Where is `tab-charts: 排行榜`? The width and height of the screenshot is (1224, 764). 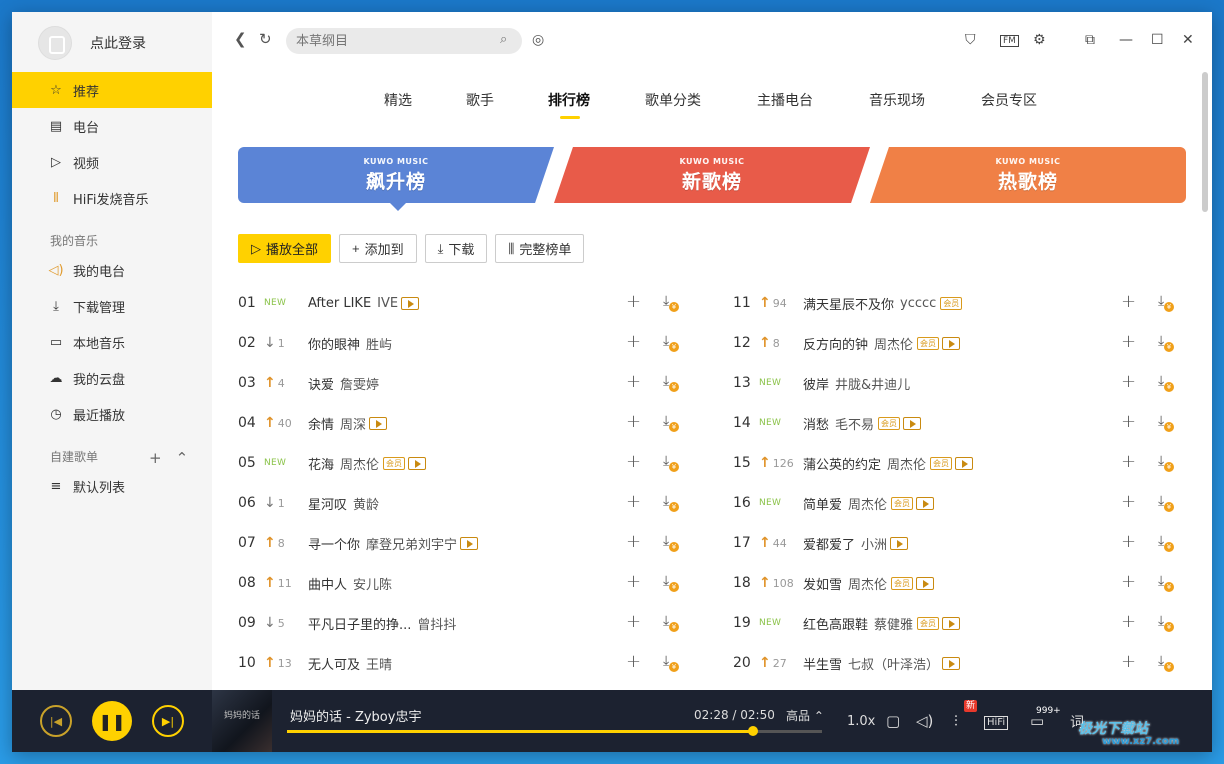 tab-charts: 排行榜 is located at coordinates (569, 100).